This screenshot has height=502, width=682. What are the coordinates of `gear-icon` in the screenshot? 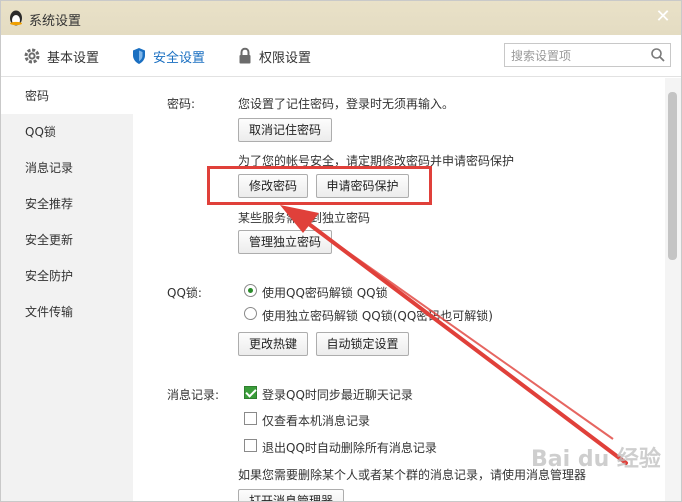 It's located at (32, 56).